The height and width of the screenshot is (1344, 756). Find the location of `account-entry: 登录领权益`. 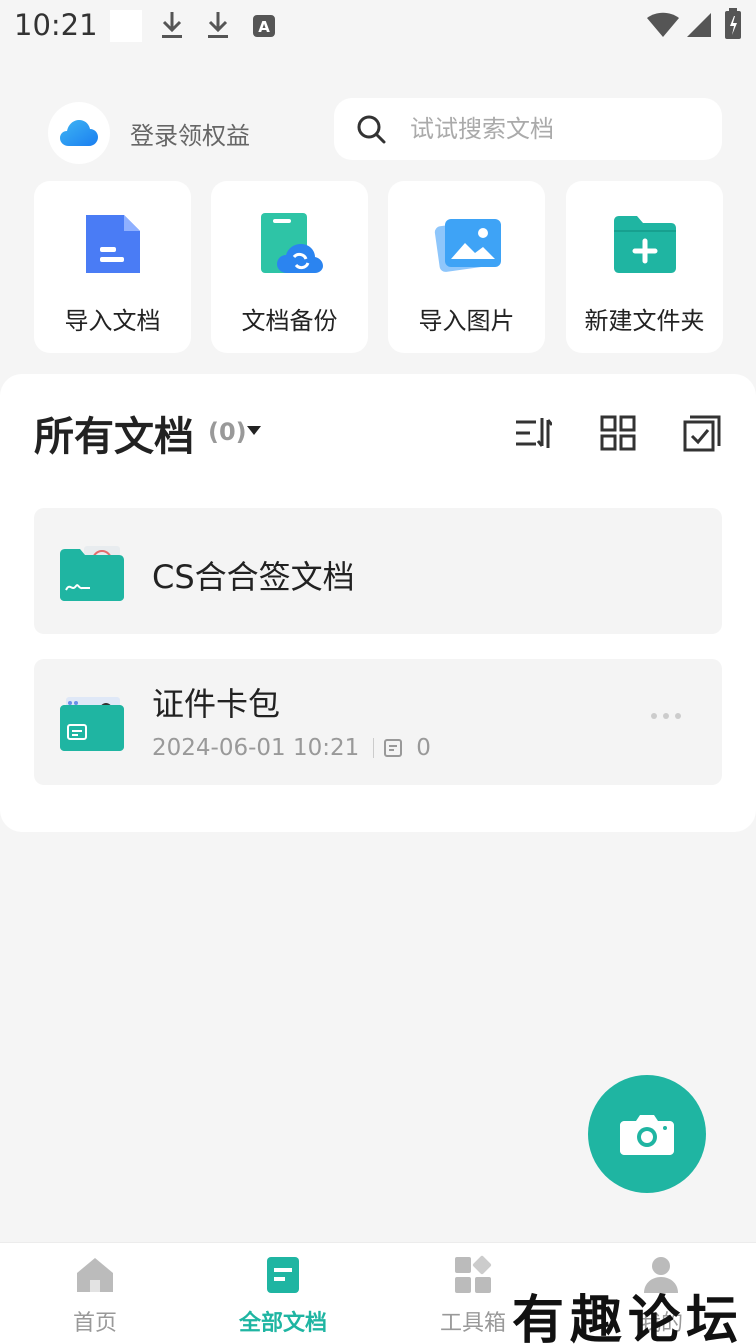

account-entry: 登录领权益 is located at coordinates (149, 133).